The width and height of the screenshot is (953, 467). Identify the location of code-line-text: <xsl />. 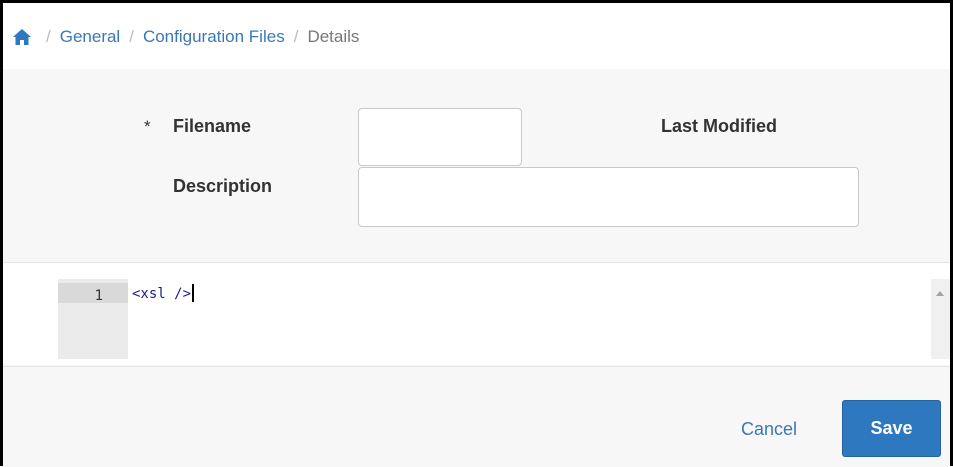
(162, 294).